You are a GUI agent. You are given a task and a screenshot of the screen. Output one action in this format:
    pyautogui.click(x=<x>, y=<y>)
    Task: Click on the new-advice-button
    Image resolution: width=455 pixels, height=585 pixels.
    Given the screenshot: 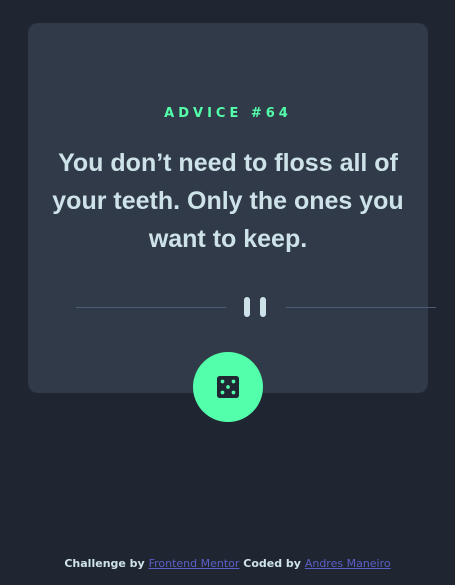 What is the action you would take?
    pyautogui.click(x=228, y=387)
    